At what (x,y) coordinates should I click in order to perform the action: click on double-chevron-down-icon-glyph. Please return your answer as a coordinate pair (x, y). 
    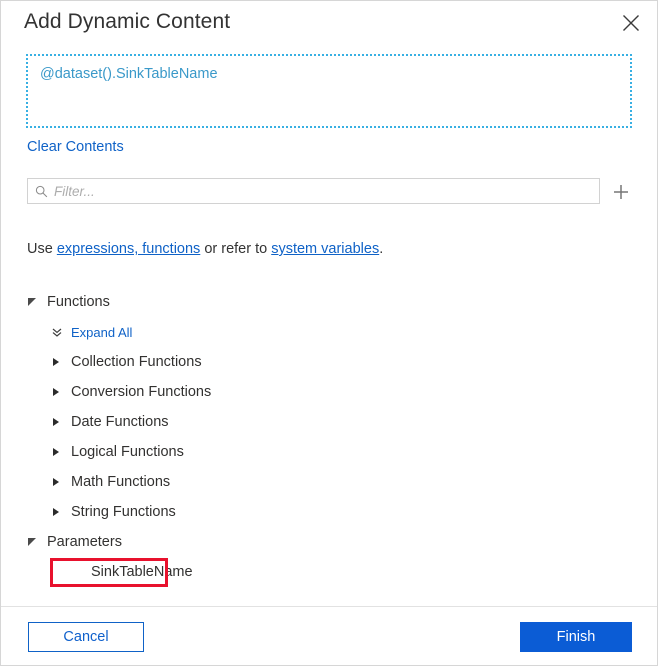
    Looking at the image, I should click on (57, 332).